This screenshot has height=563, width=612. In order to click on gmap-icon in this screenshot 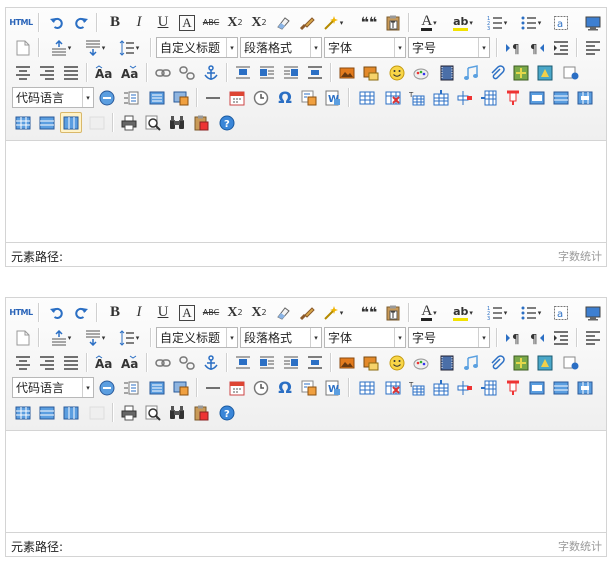, I will do `click(545, 362)`.